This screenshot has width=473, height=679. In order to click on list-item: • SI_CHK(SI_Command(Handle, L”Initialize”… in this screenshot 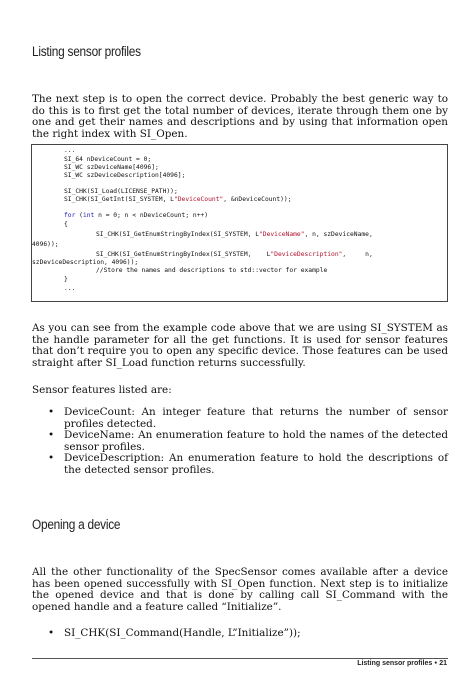, I will do `click(174, 633)`.